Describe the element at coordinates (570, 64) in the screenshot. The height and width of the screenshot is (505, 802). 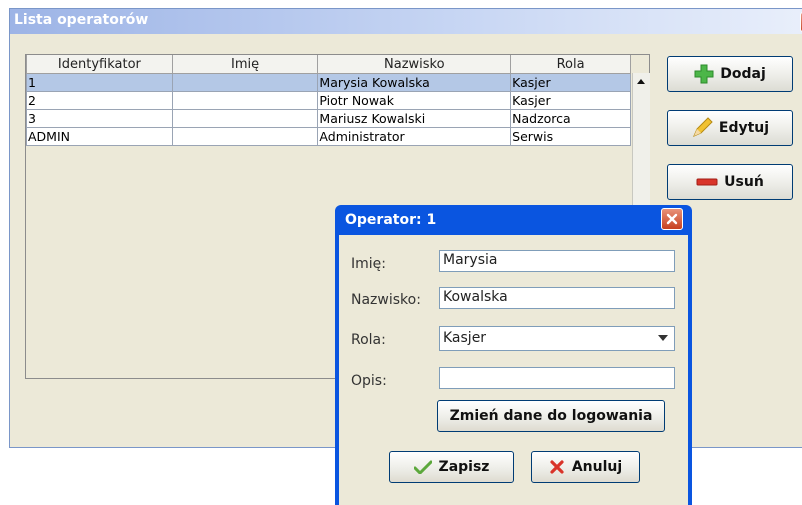
I see `column-header-rola: Rola` at that location.